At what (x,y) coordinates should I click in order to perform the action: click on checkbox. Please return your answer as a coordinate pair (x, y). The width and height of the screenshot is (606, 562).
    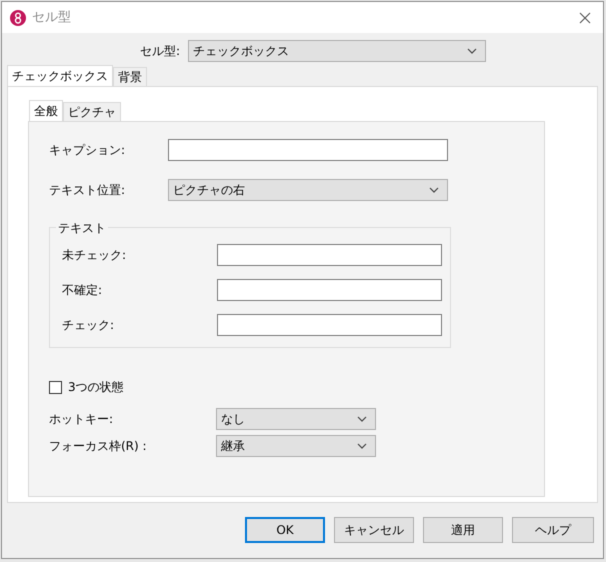
    Looking at the image, I should click on (55, 387).